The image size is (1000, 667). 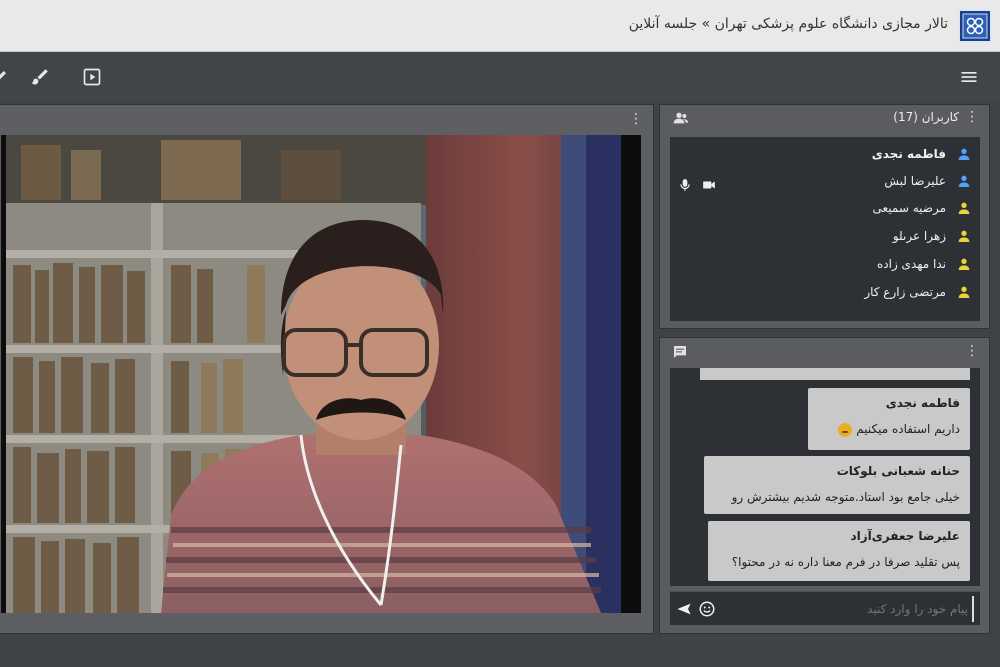 What do you see at coordinates (975, 26) in the screenshot?
I see `university-seal-icon` at bounding box center [975, 26].